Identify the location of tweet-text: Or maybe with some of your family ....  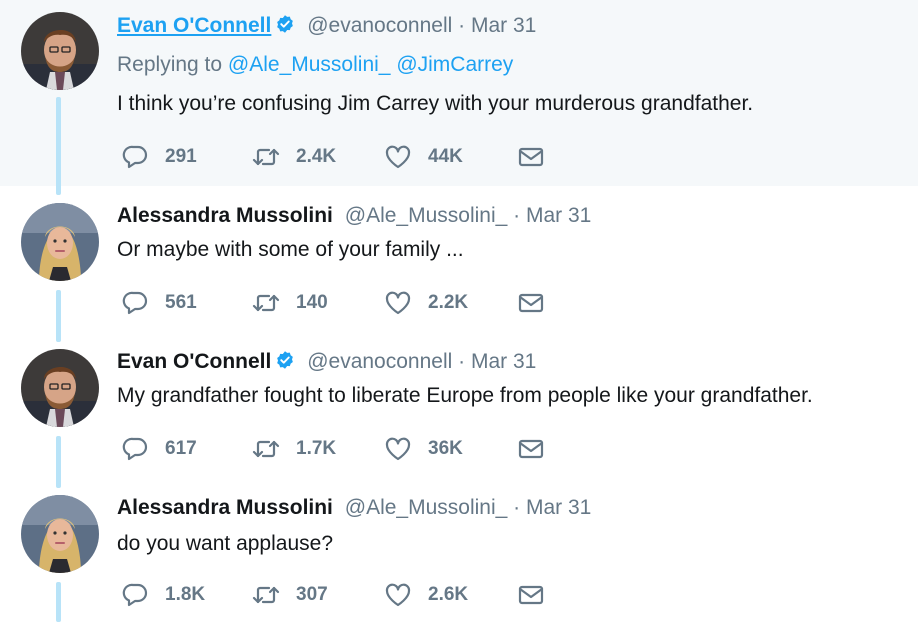
(290, 249).